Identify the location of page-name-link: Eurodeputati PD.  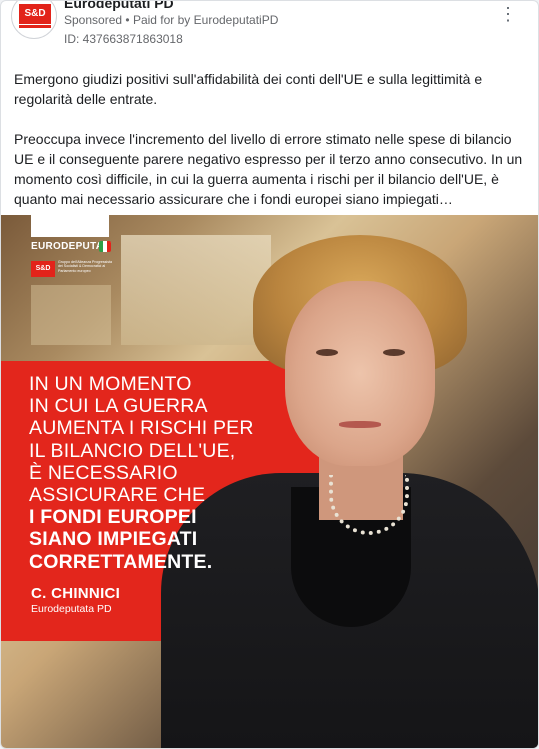
(119, 6).